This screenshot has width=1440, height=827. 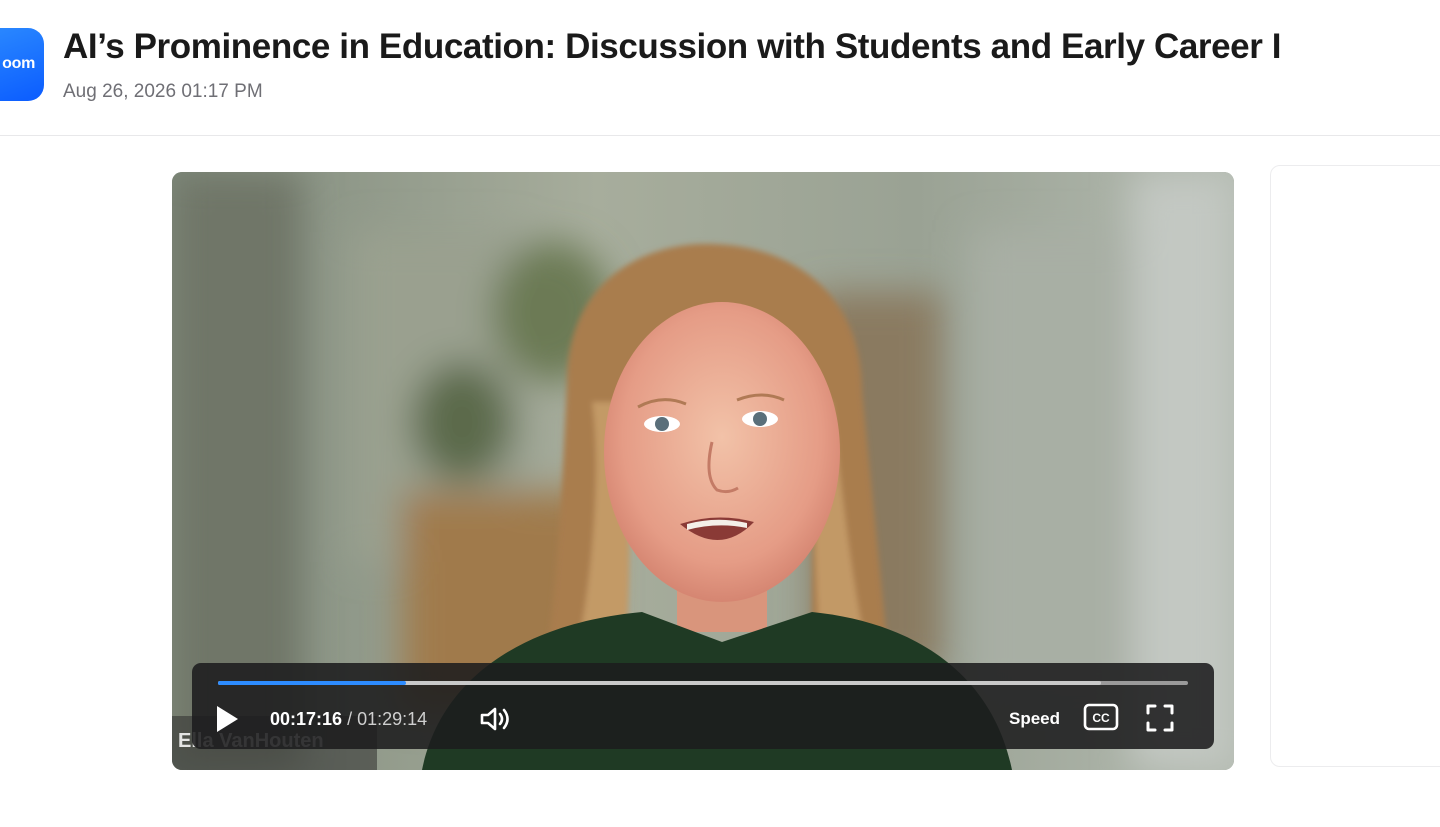 I want to click on volume-icon, so click(x=496, y=719).